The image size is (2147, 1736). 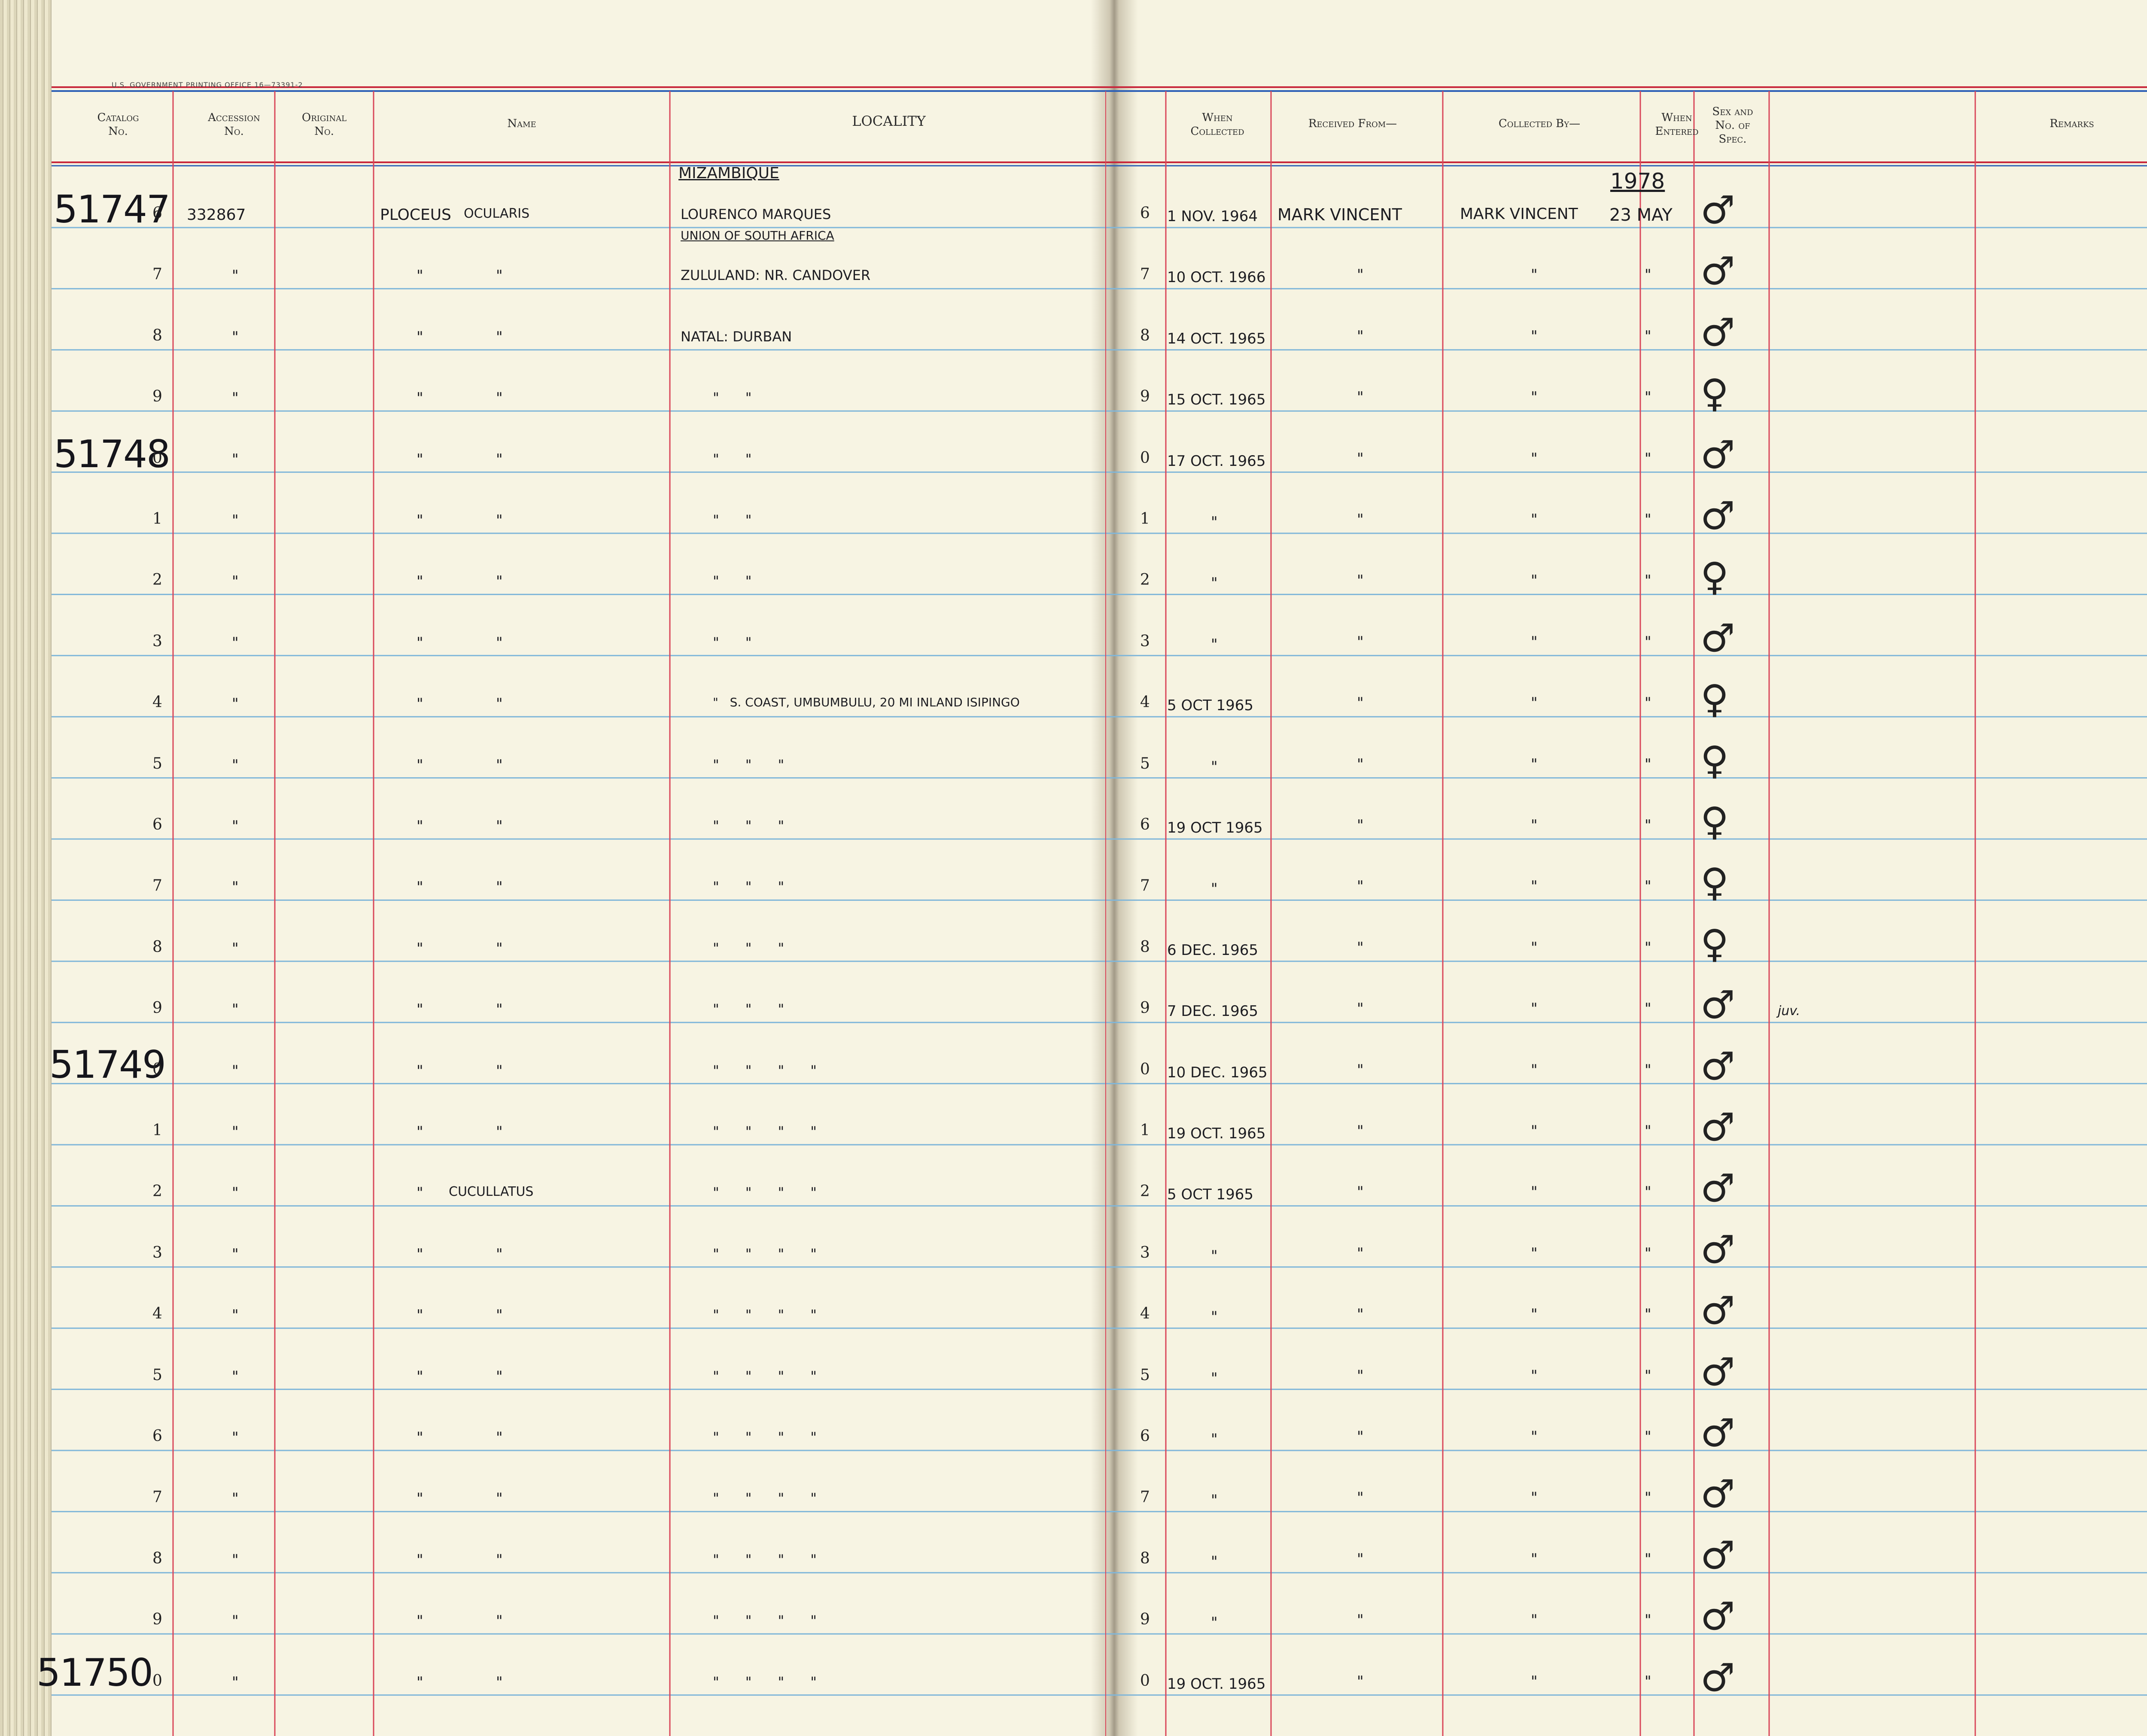 What do you see at coordinates (157, 1314) in the screenshot?
I see `row-digit: 4` at bounding box center [157, 1314].